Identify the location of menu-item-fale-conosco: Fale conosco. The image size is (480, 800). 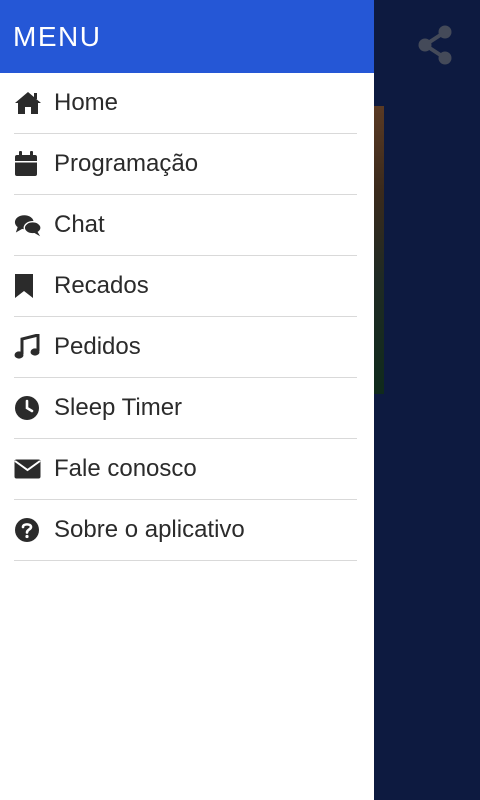
(185, 469).